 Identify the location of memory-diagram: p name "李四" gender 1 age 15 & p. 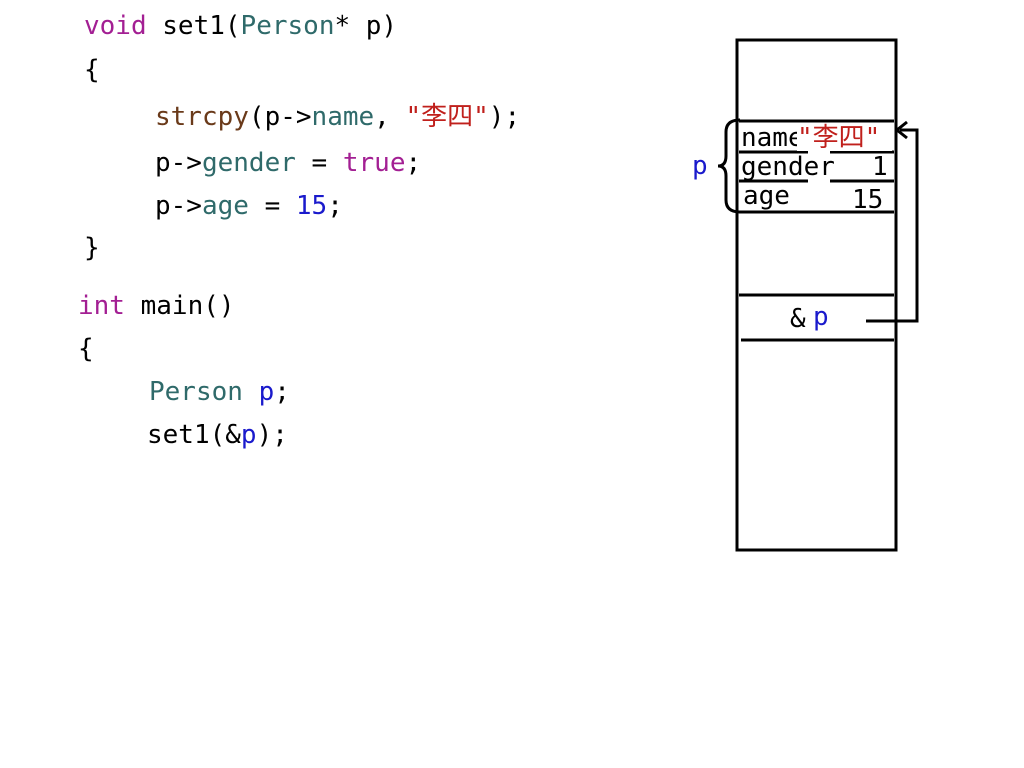
(805, 295).